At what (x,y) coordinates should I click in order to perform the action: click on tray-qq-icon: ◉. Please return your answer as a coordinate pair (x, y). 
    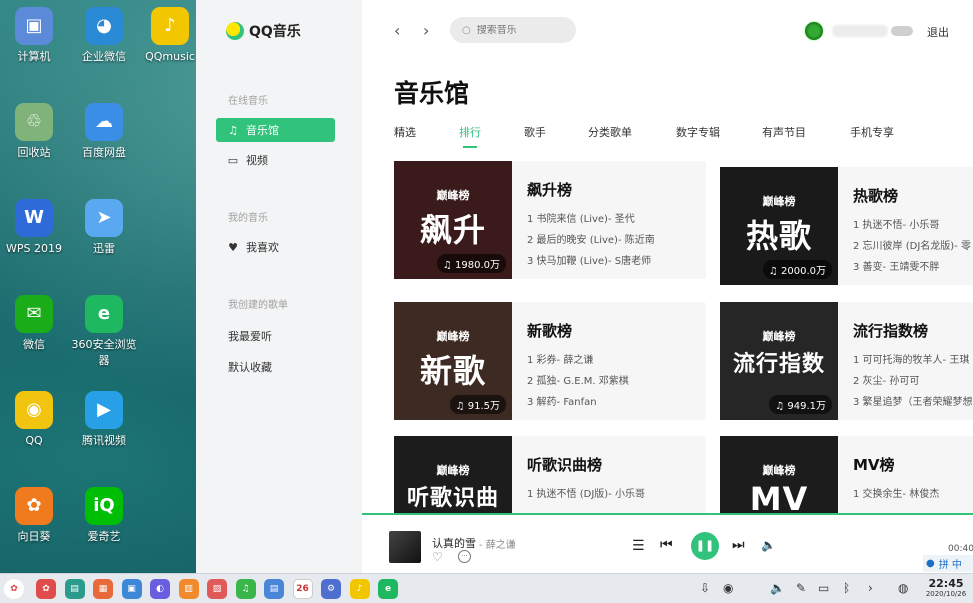
    Looking at the image, I should click on (728, 588).